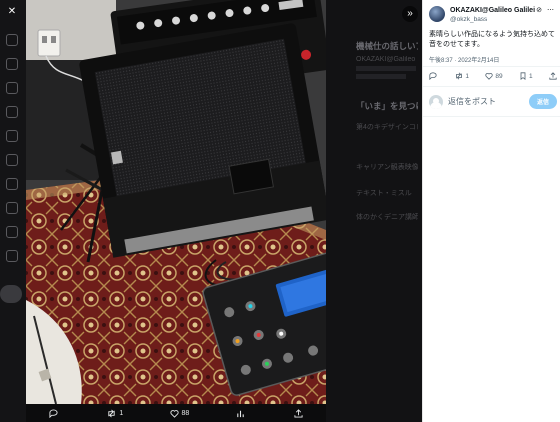 Image resolution: width=560 pixels, height=422 pixels. What do you see at coordinates (12, 88) in the screenshot?
I see `notifications-icon` at bounding box center [12, 88].